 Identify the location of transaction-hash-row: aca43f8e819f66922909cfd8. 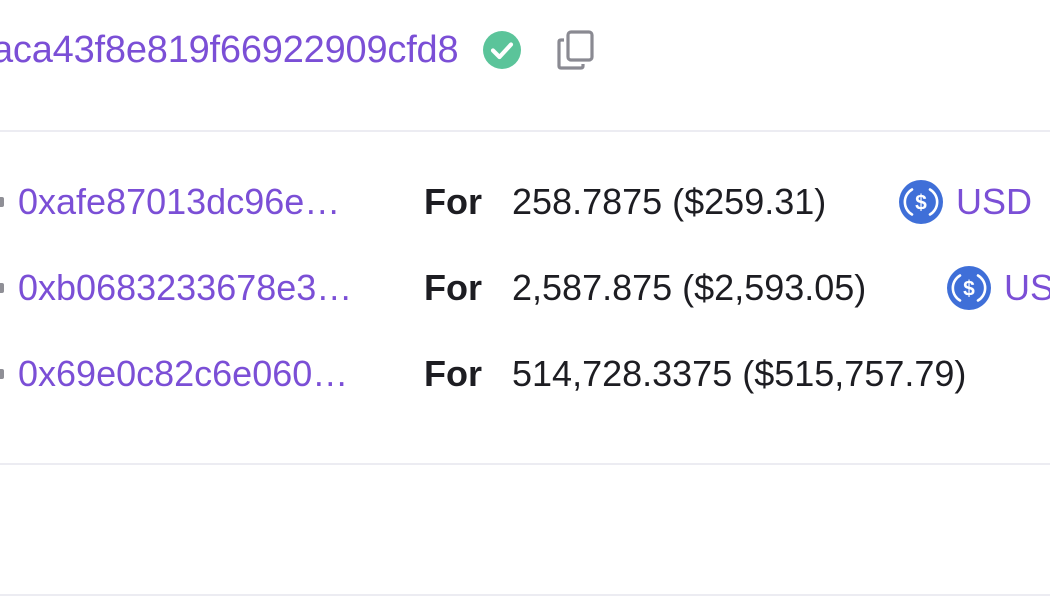
(298, 50).